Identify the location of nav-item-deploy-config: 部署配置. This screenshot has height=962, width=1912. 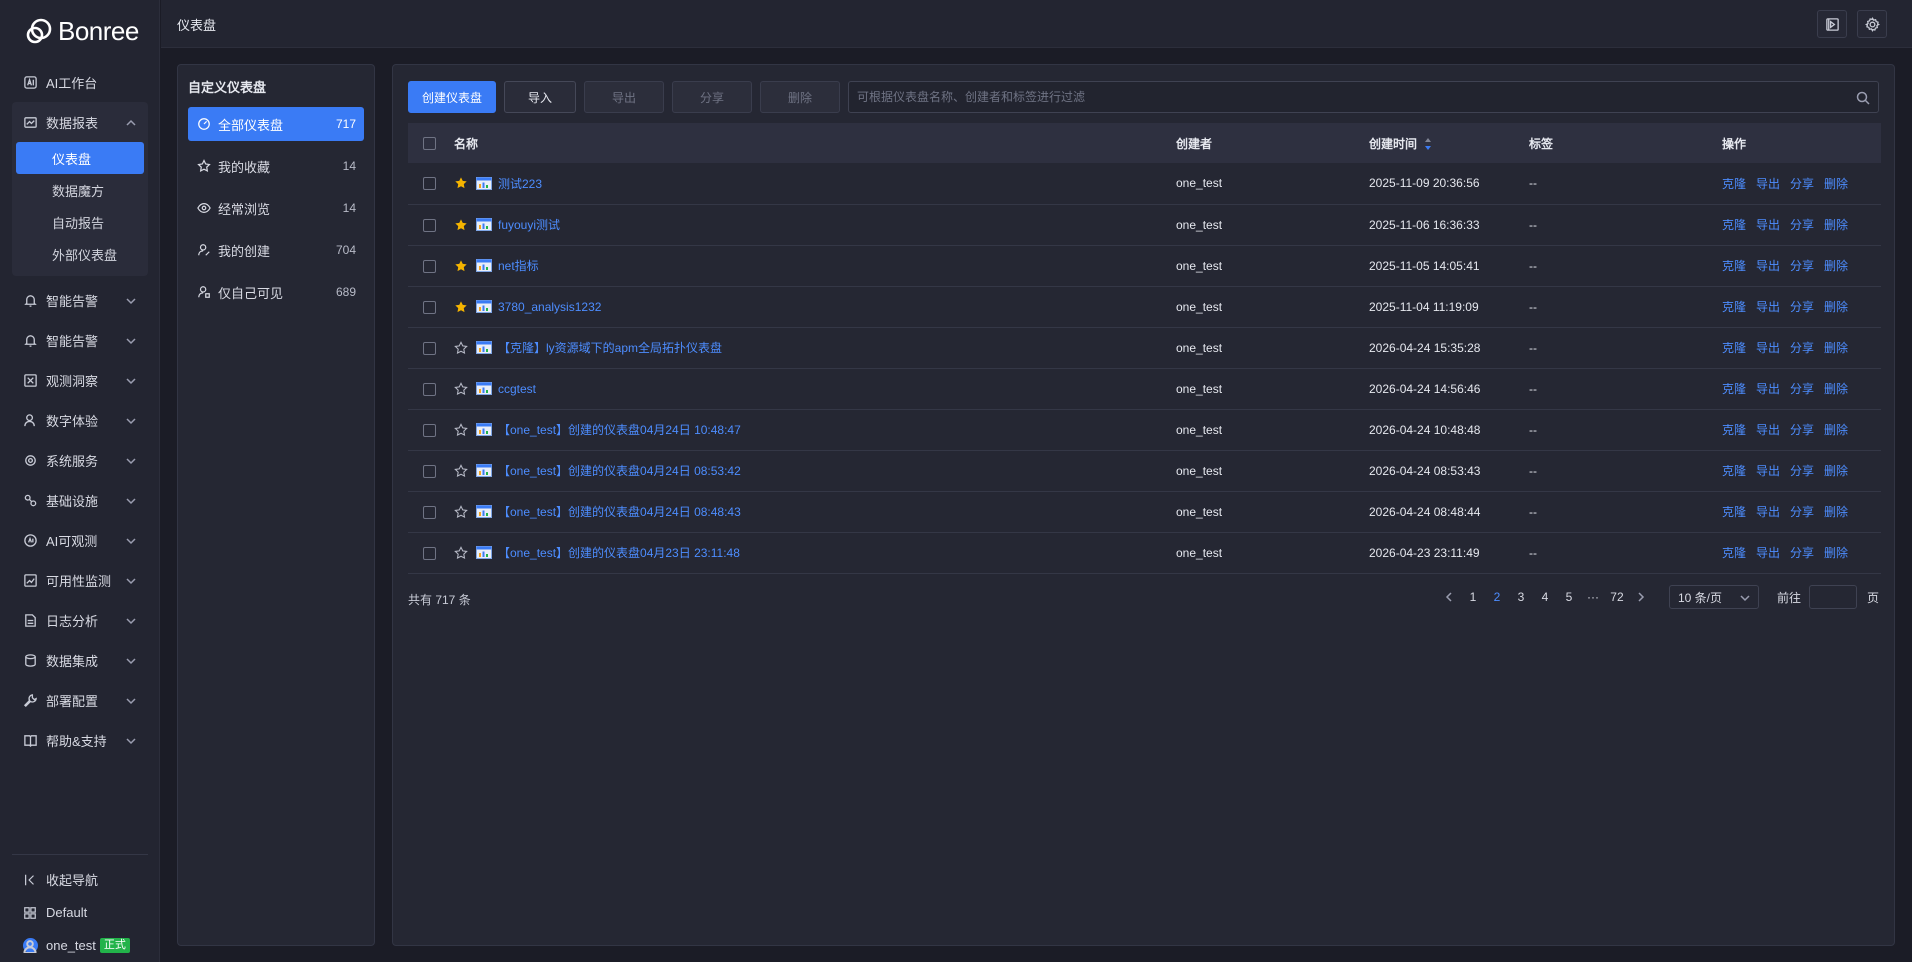
(80, 700).